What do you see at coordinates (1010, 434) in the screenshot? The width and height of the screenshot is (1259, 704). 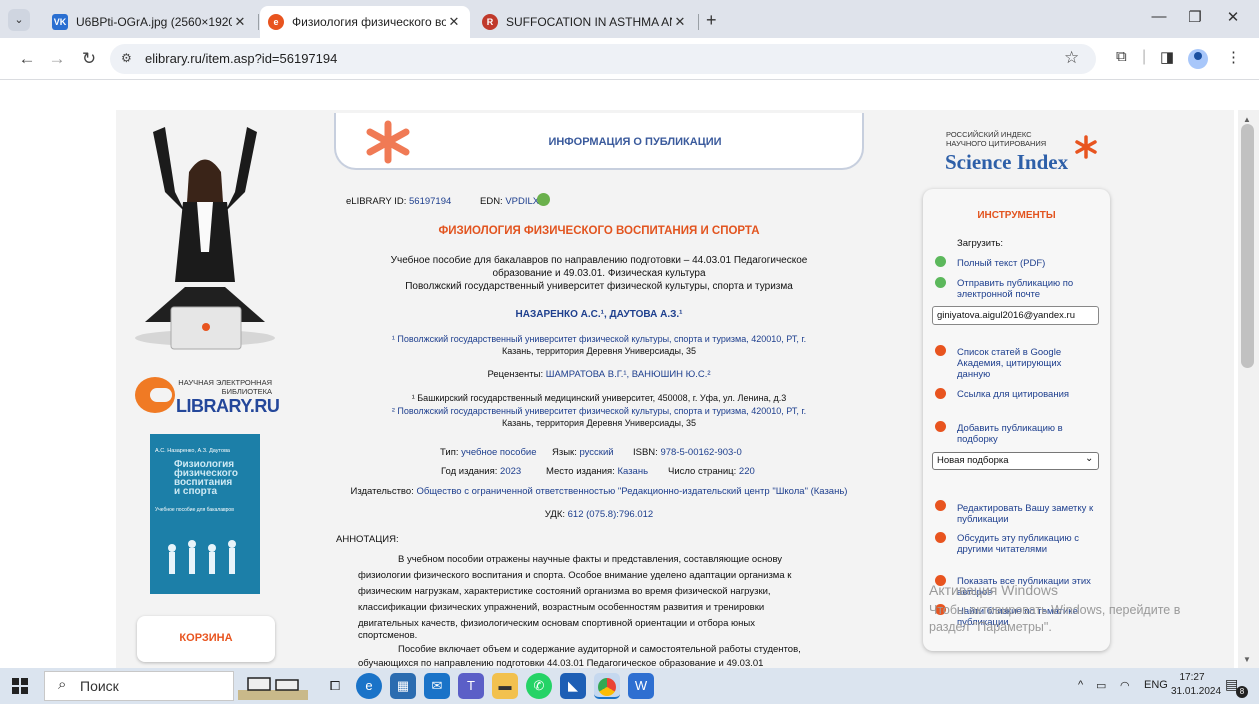 I see `add-to-collection-link: Добавить публикацию в подборку` at bounding box center [1010, 434].